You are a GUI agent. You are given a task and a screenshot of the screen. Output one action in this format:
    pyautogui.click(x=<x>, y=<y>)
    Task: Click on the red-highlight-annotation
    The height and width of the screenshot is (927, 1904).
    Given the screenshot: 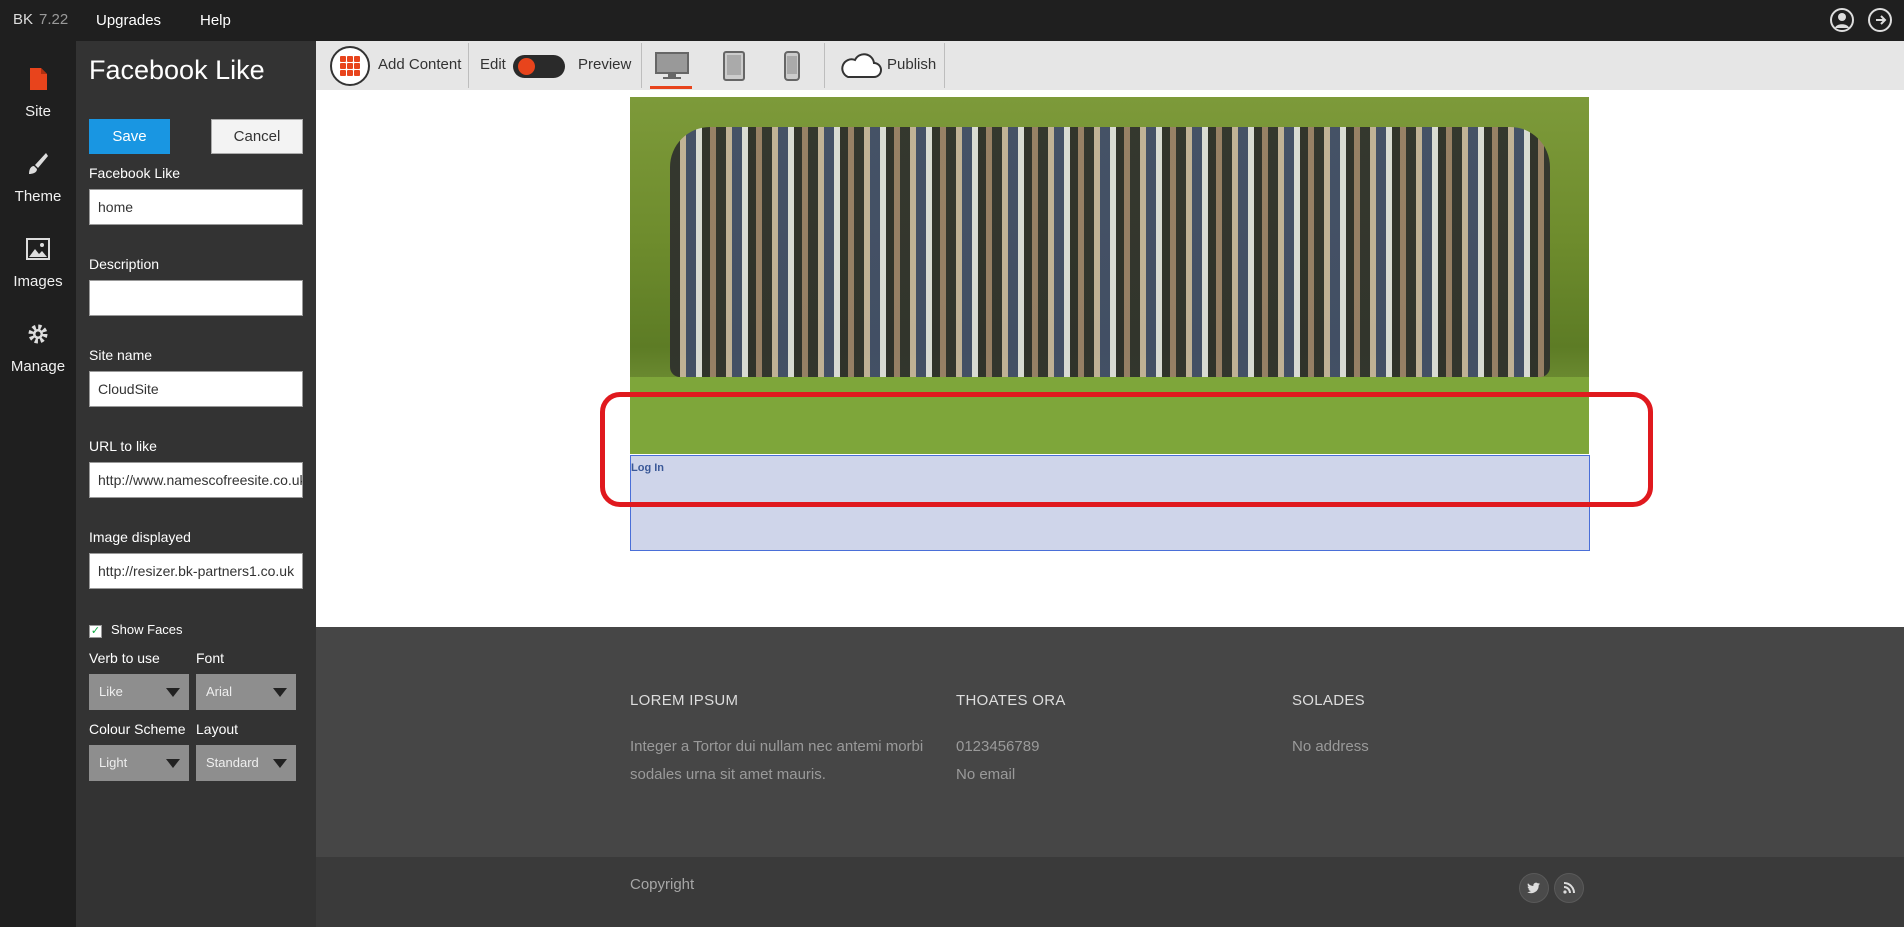 What is the action you would take?
    pyautogui.click(x=1126, y=449)
    